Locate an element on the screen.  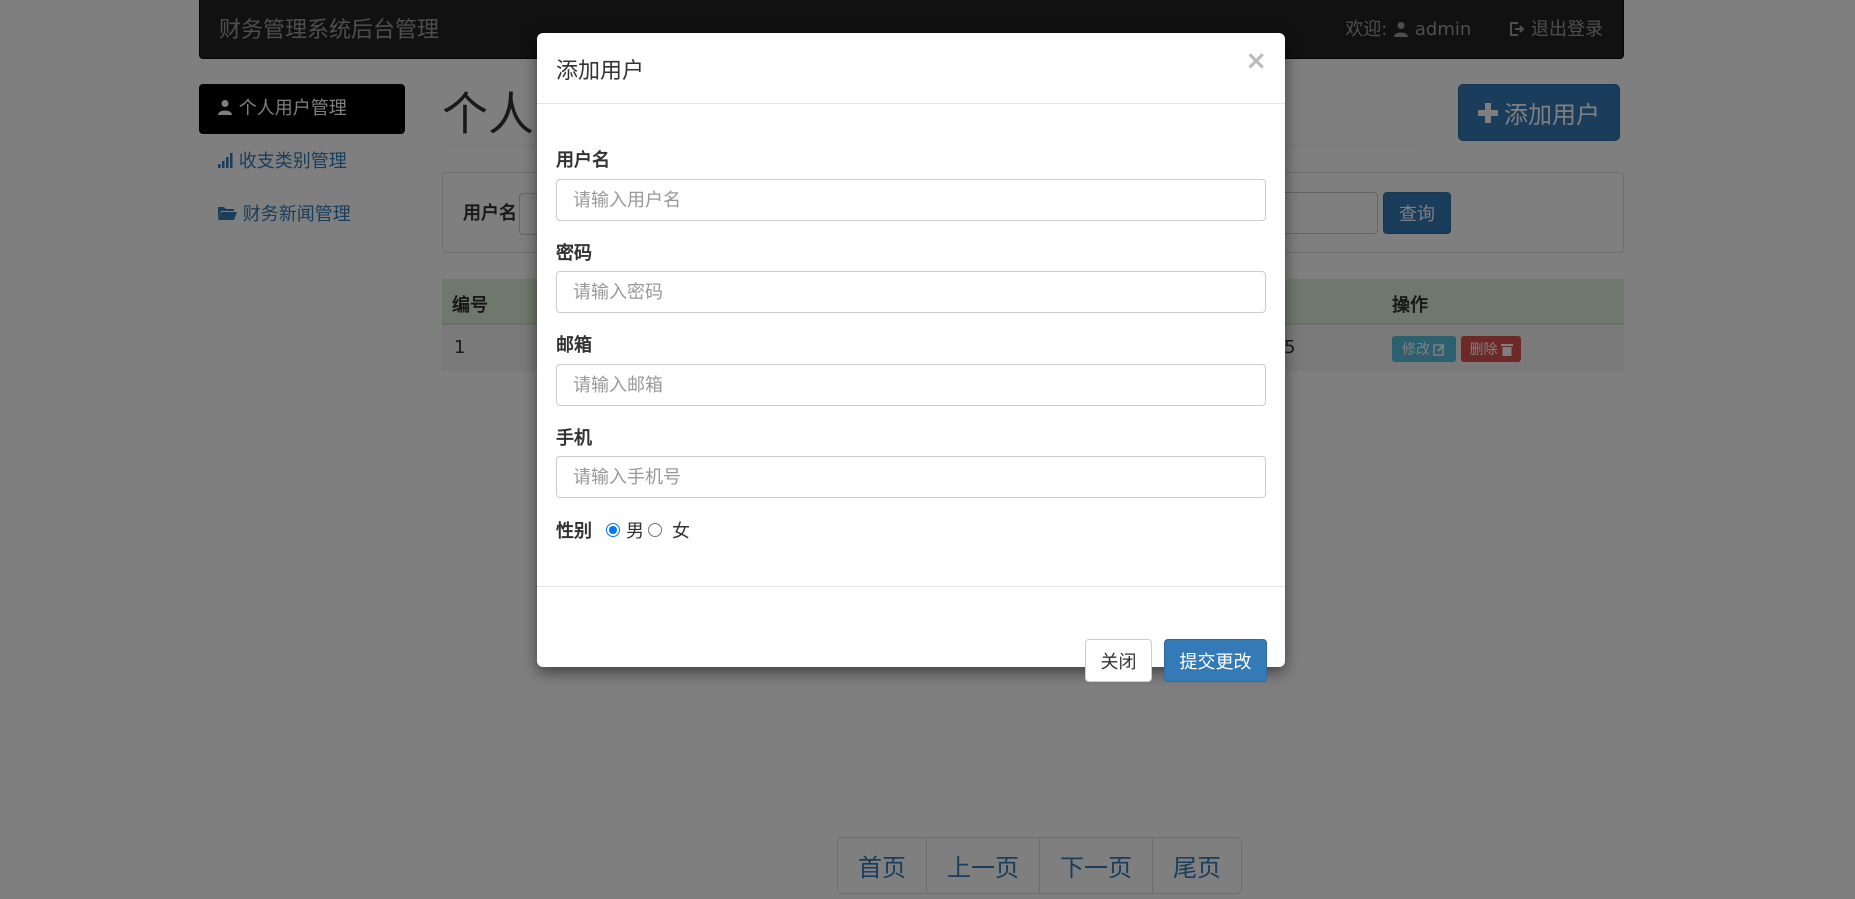
username-field is located at coordinates (911, 200).